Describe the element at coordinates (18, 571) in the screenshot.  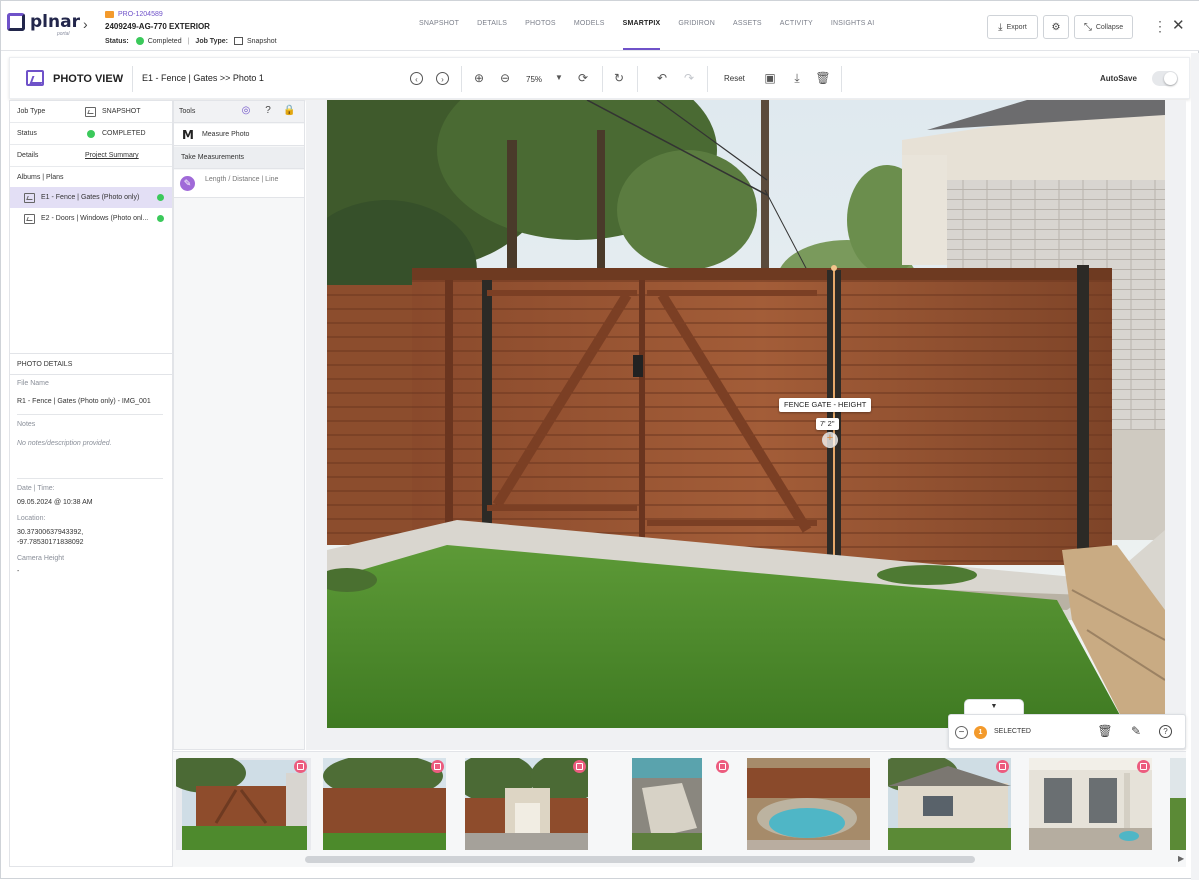
I see `camera-height-value: -` at that location.